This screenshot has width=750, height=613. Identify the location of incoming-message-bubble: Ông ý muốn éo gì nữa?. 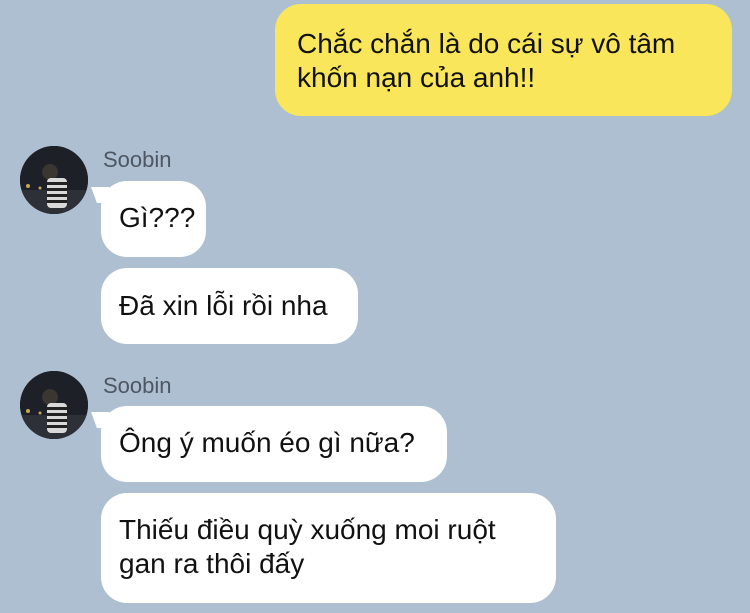
(274, 444).